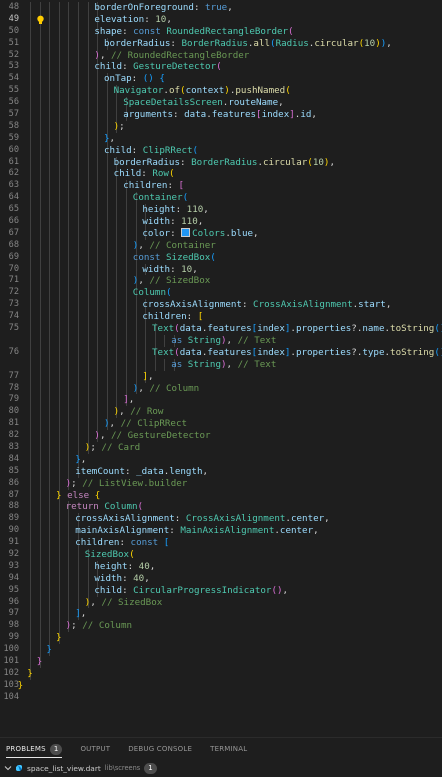 Image resolution: width=442 pixels, height=777 pixels. I want to click on code-line: 48 borderOnForeground: true,, so click(221, 8).